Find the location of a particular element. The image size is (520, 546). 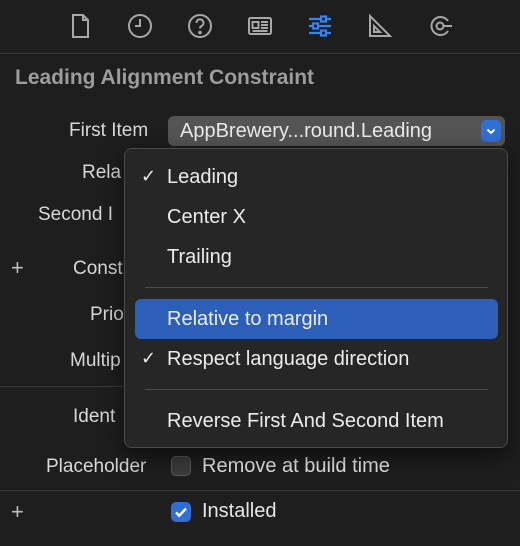

menu-item-relative-to-margin: Relative to margin is located at coordinates (316, 319).